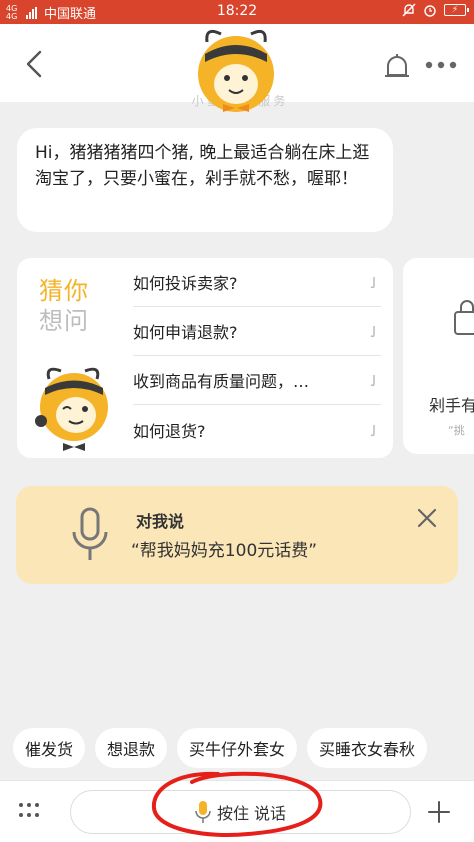  Describe the element at coordinates (456, 10) in the screenshot. I see `battery-charging-icon: ⚡` at that location.